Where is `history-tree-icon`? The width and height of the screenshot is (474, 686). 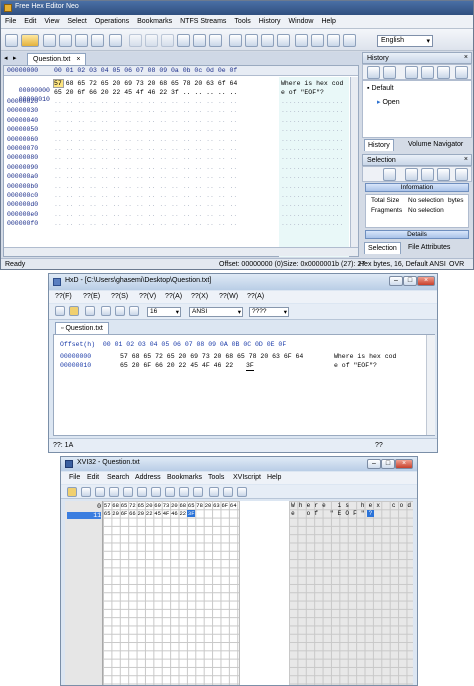 history-tree-icon is located at coordinates (443, 72).